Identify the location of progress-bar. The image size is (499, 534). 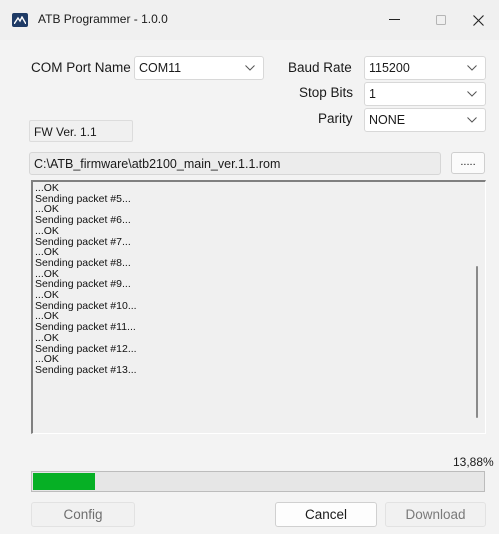
(258, 481).